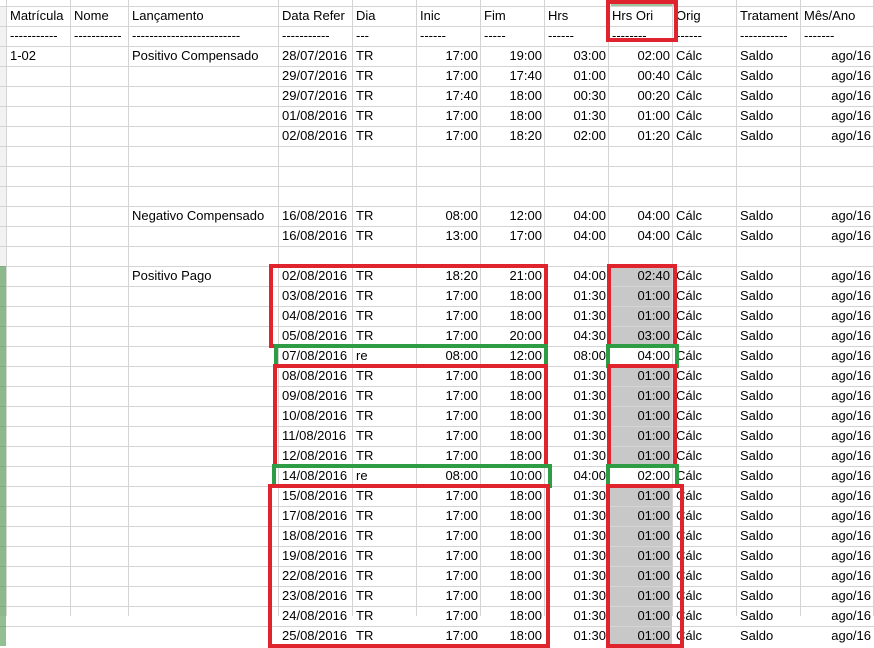 Image resolution: width=874 pixels, height=648 pixels. What do you see at coordinates (513, 136) in the screenshot?
I see `fim-cell: 18:20` at bounding box center [513, 136].